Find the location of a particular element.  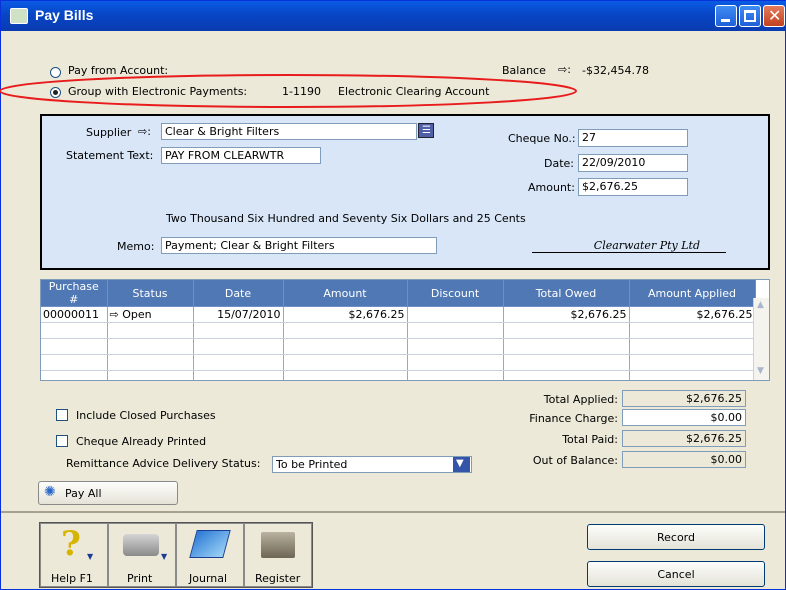

finance-charge-field: $0.00 is located at coordinates (684, 417).